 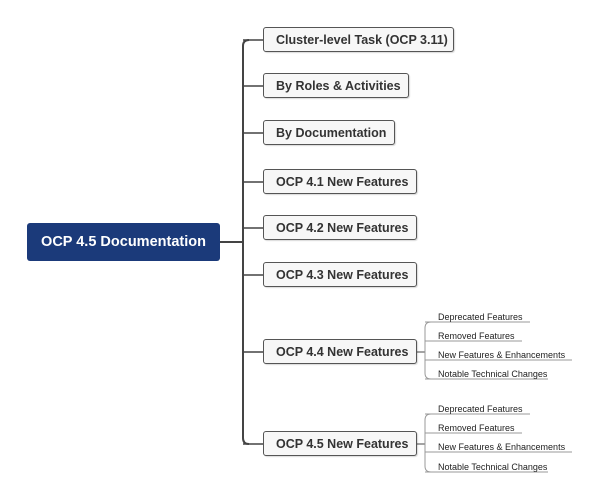 I want to click on branch-cluster-level-task: Cluster-level Task (OCP 3.11), so click(x=358, y=39).